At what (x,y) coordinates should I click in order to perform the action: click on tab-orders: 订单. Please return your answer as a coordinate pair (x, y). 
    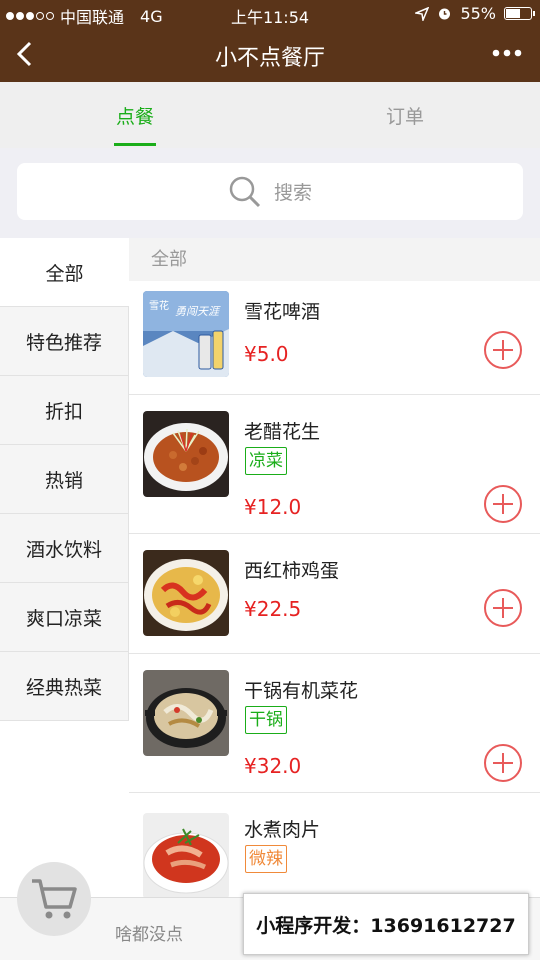
    Looking at the image, I should click on (405, 115).